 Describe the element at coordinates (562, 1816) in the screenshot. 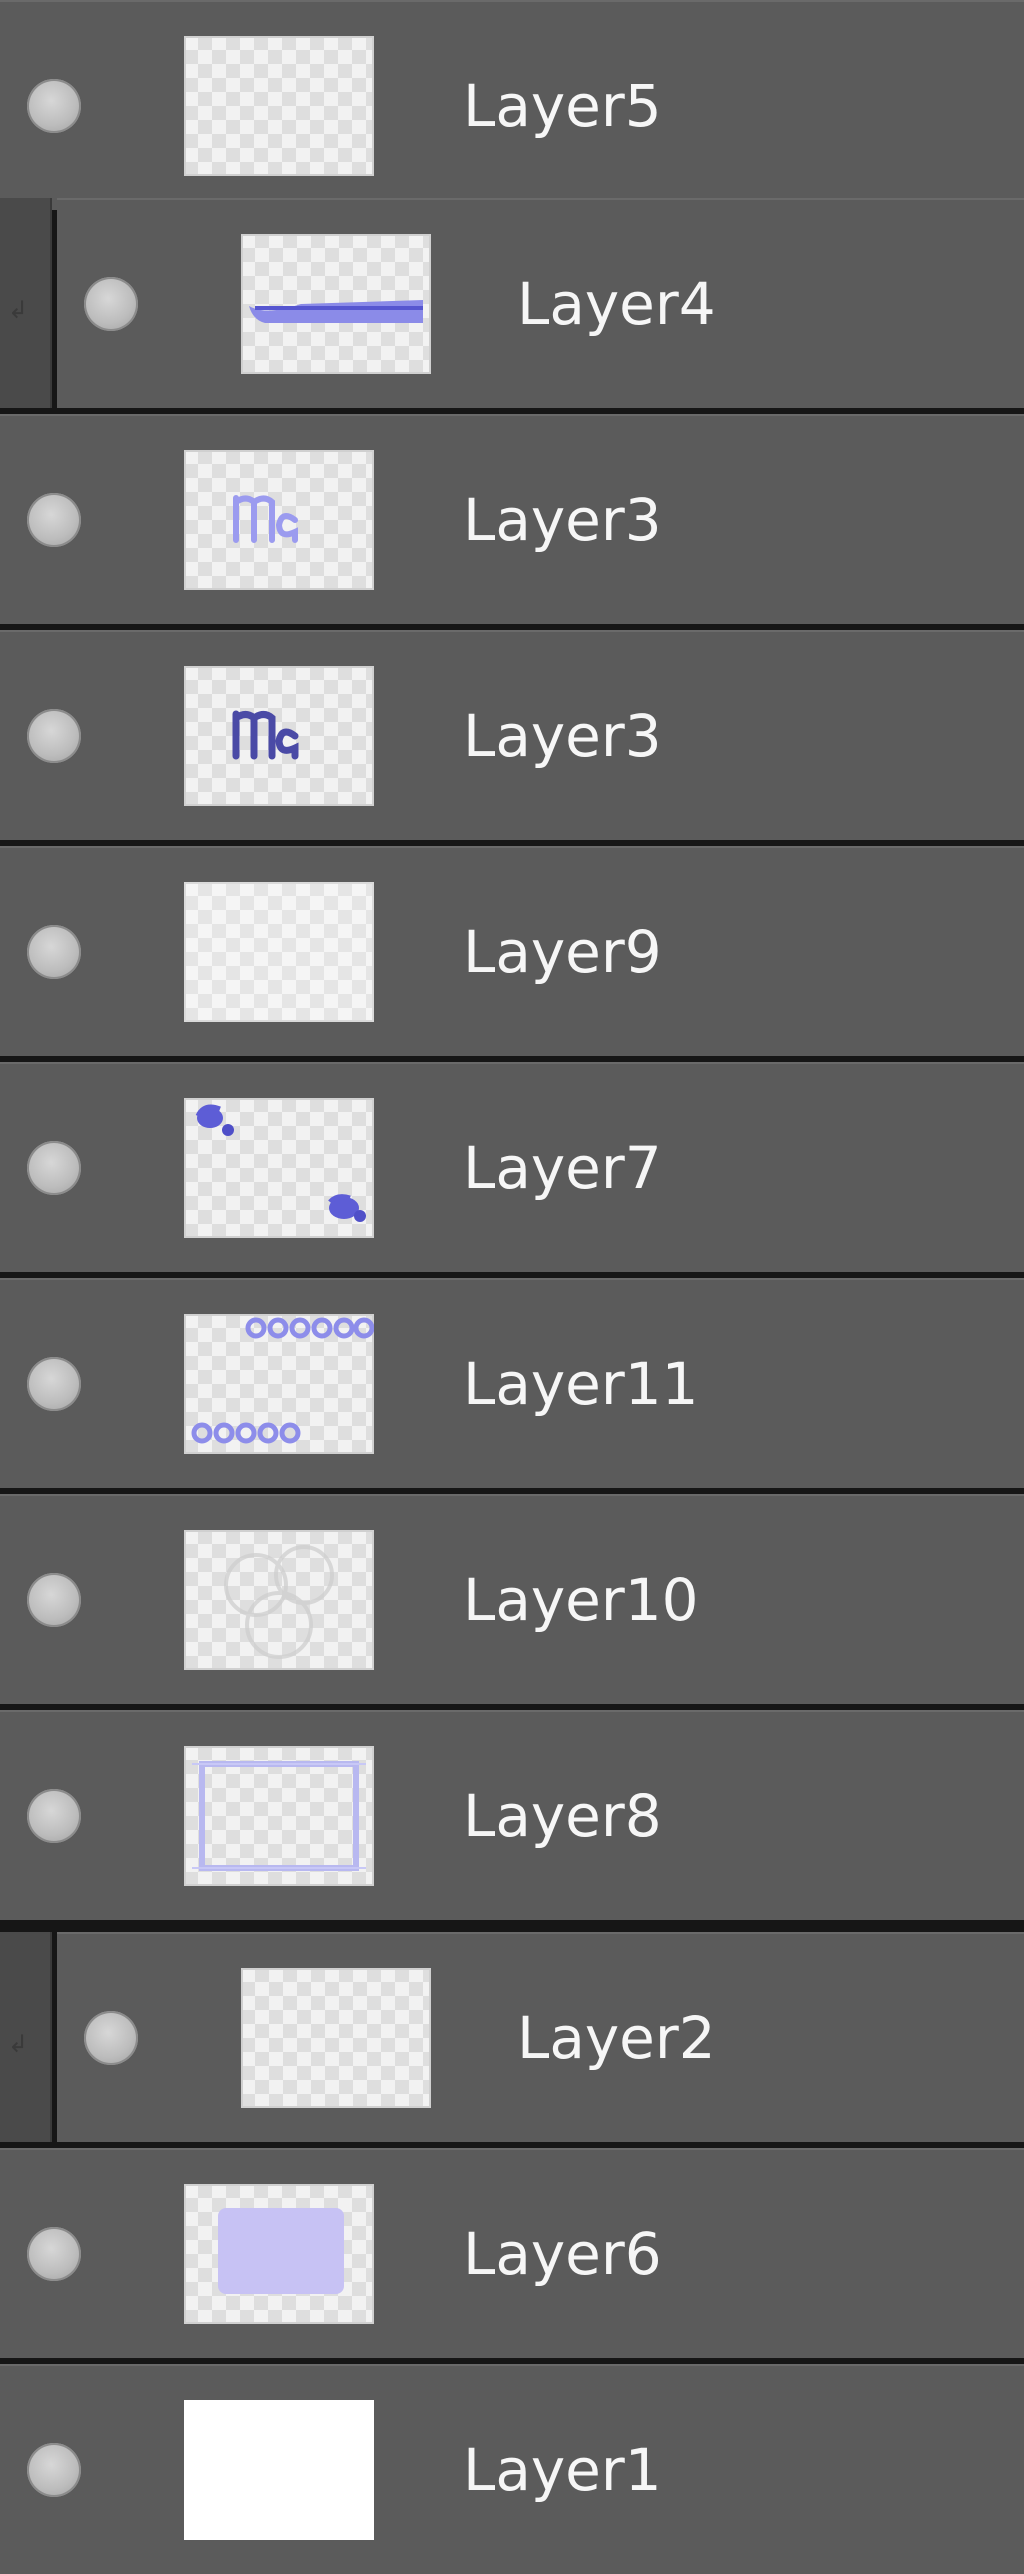

I see `layer-name: Layer8` at that location.